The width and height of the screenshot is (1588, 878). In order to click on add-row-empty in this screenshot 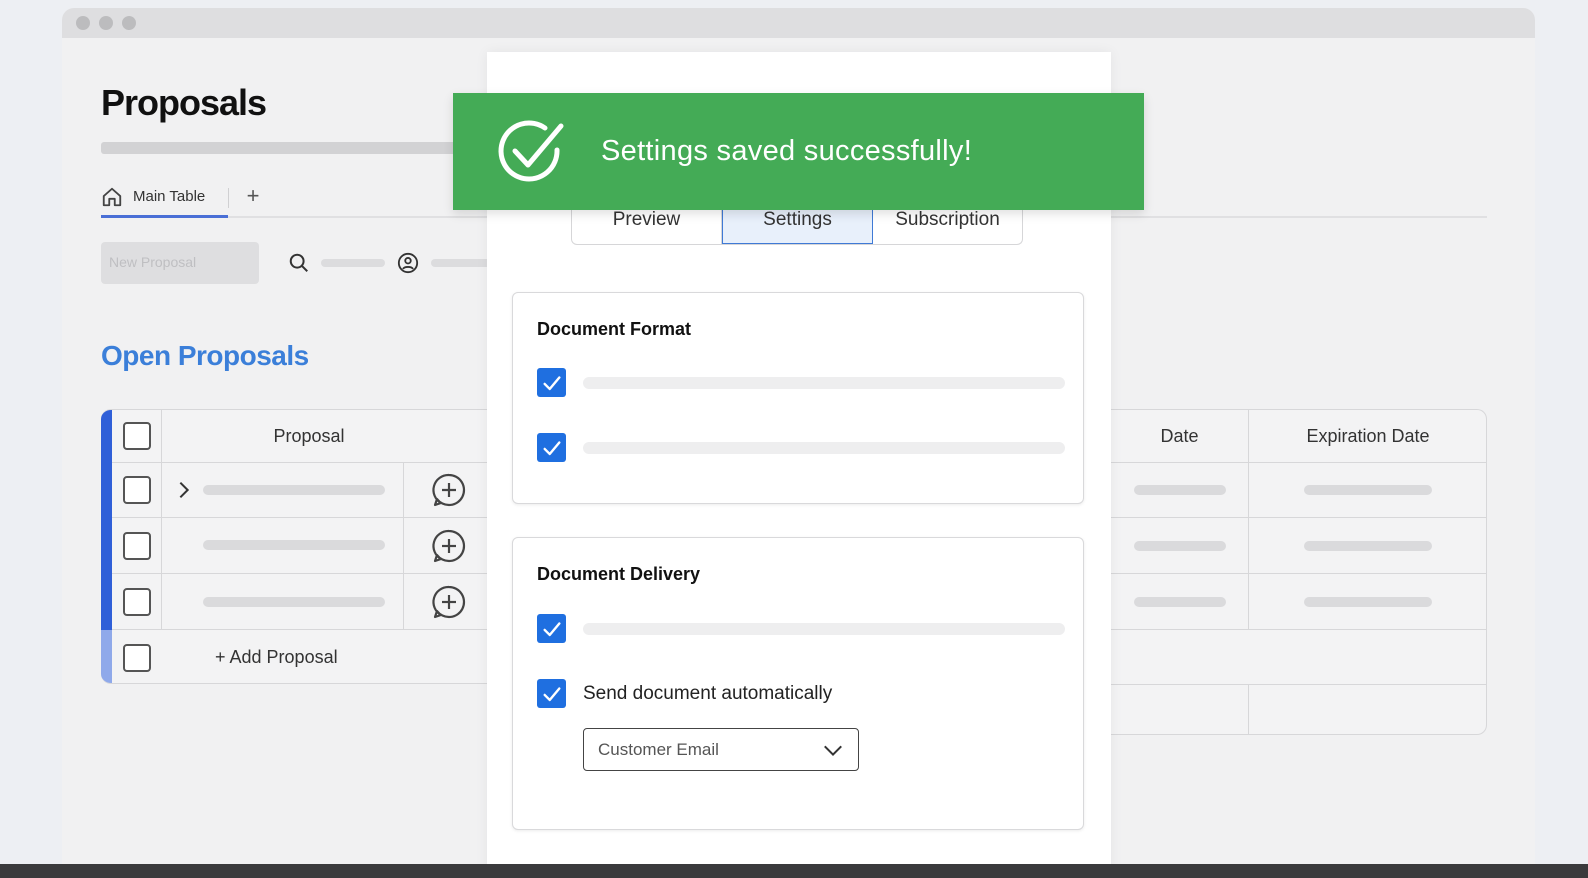, I will do `click(1298, 657)`.